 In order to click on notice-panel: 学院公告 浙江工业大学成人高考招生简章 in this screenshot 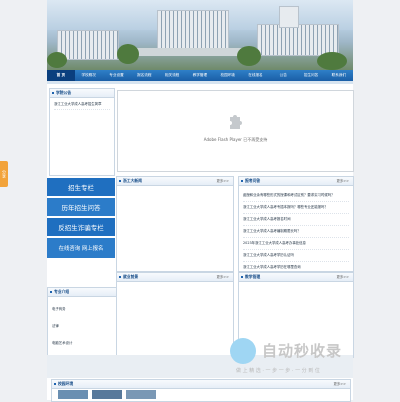, I will do `click(82, 132)`.